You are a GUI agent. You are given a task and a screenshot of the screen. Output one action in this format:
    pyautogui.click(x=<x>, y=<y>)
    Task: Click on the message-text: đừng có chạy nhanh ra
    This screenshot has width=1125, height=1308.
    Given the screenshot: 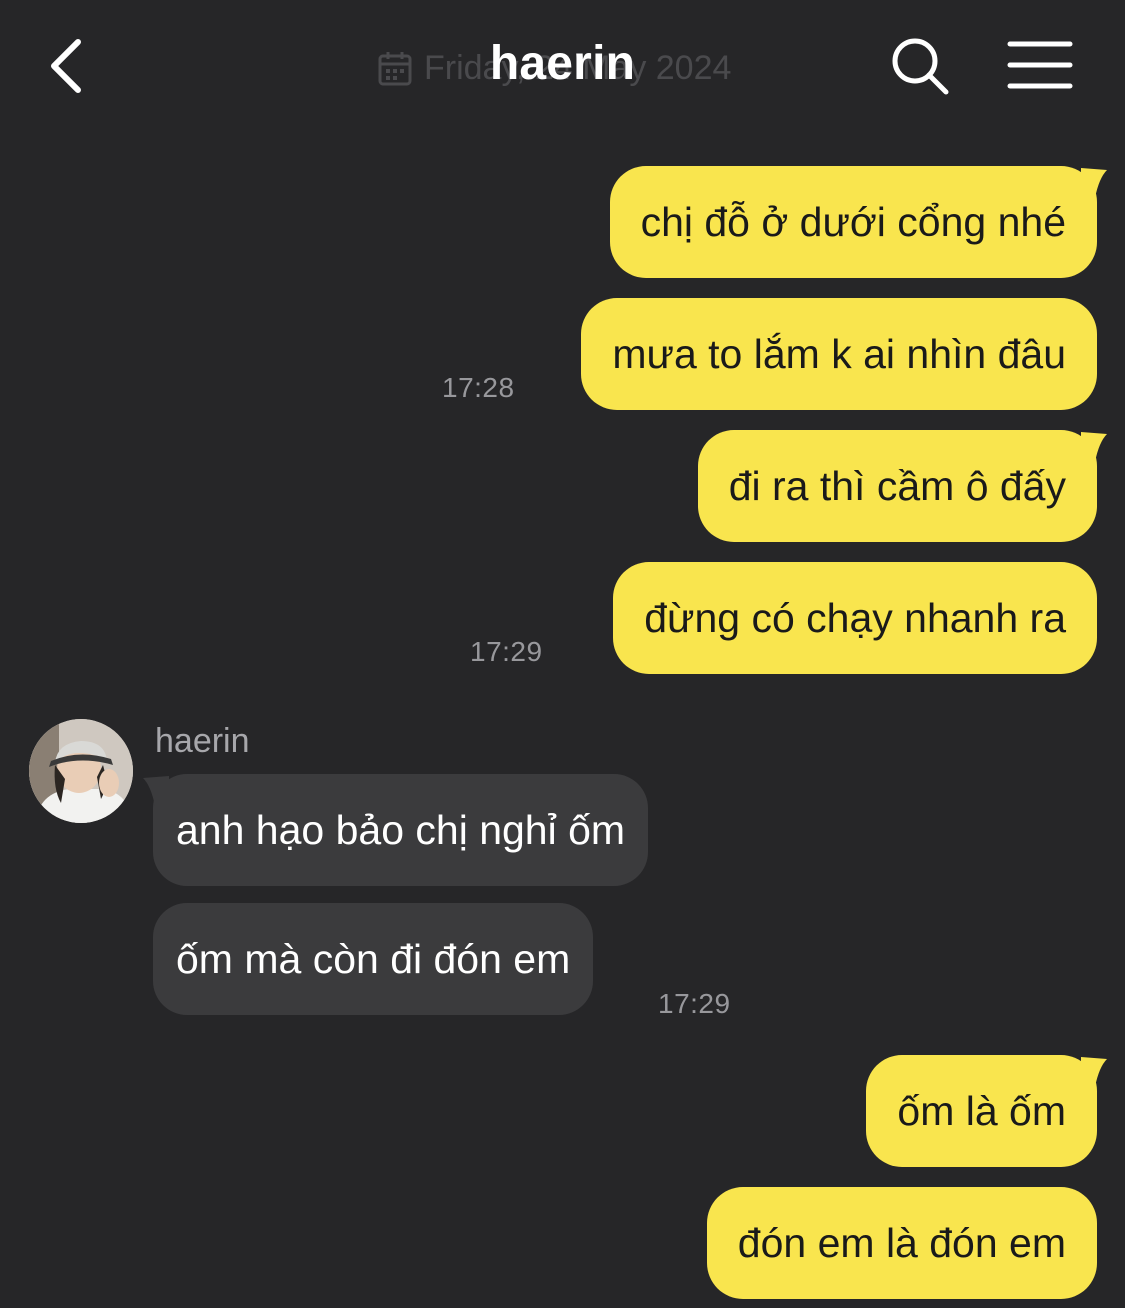 What is the action you would take?
    pyautogui.click(x=855, y=617)
    